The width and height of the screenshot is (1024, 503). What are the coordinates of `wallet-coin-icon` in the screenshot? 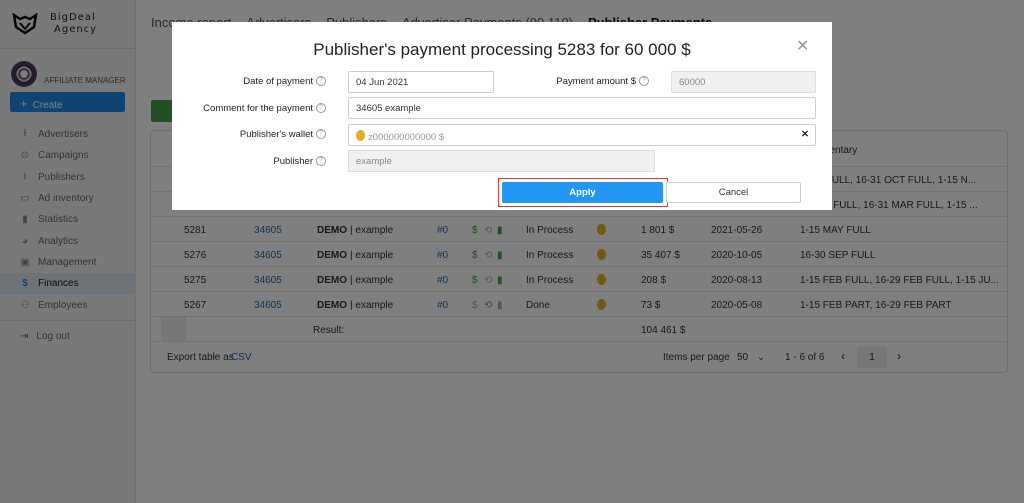 It's located at (360, 135).